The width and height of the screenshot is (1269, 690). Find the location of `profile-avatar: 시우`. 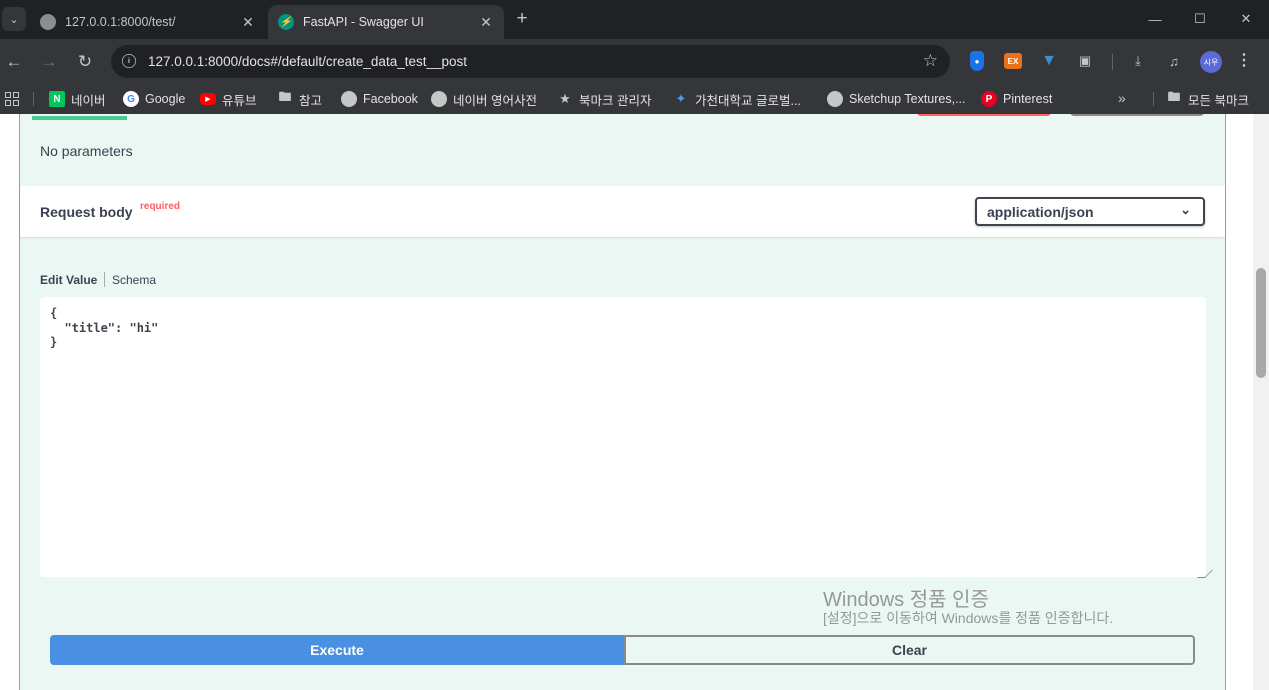

profile-avatar: 시우 is located at coordinates (1211, 62).